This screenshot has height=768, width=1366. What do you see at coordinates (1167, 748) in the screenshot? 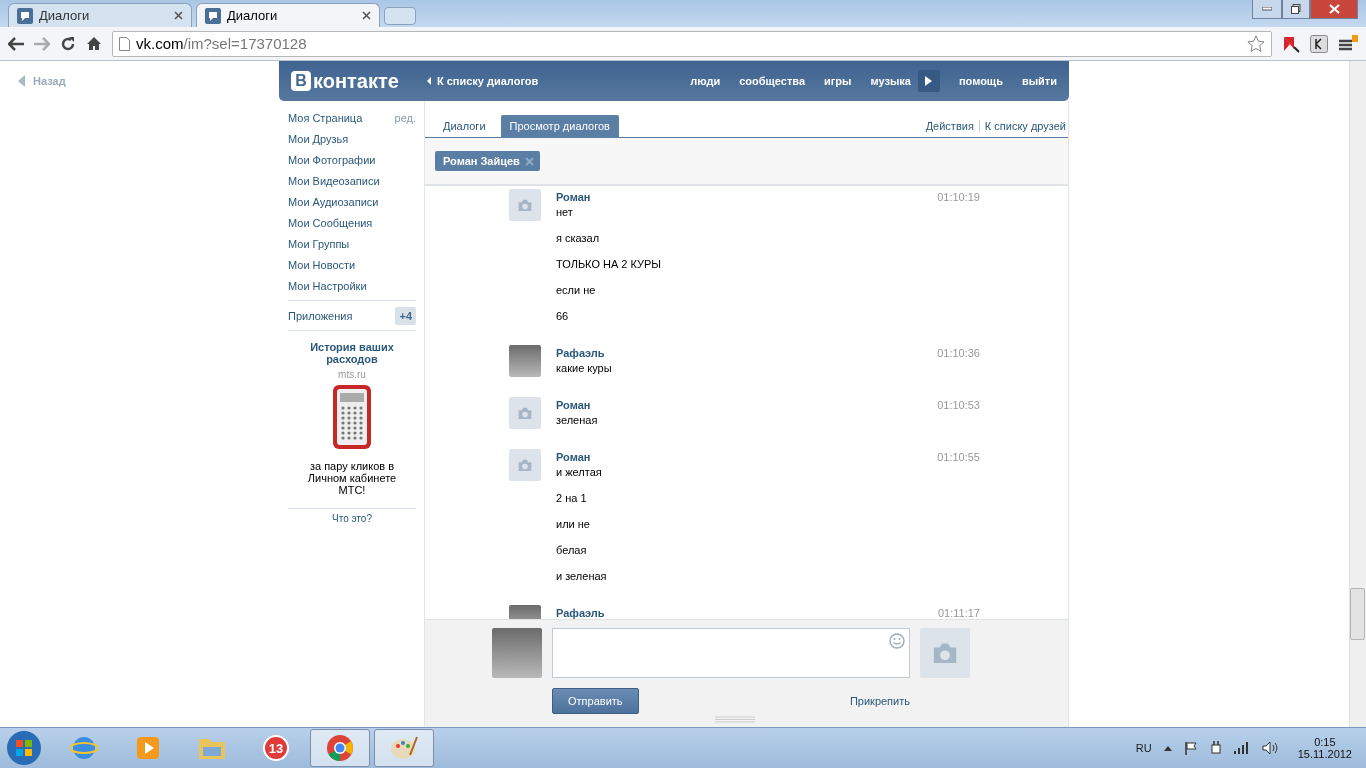
I see `caret-up-icon` at bounding box center [1167, 748].